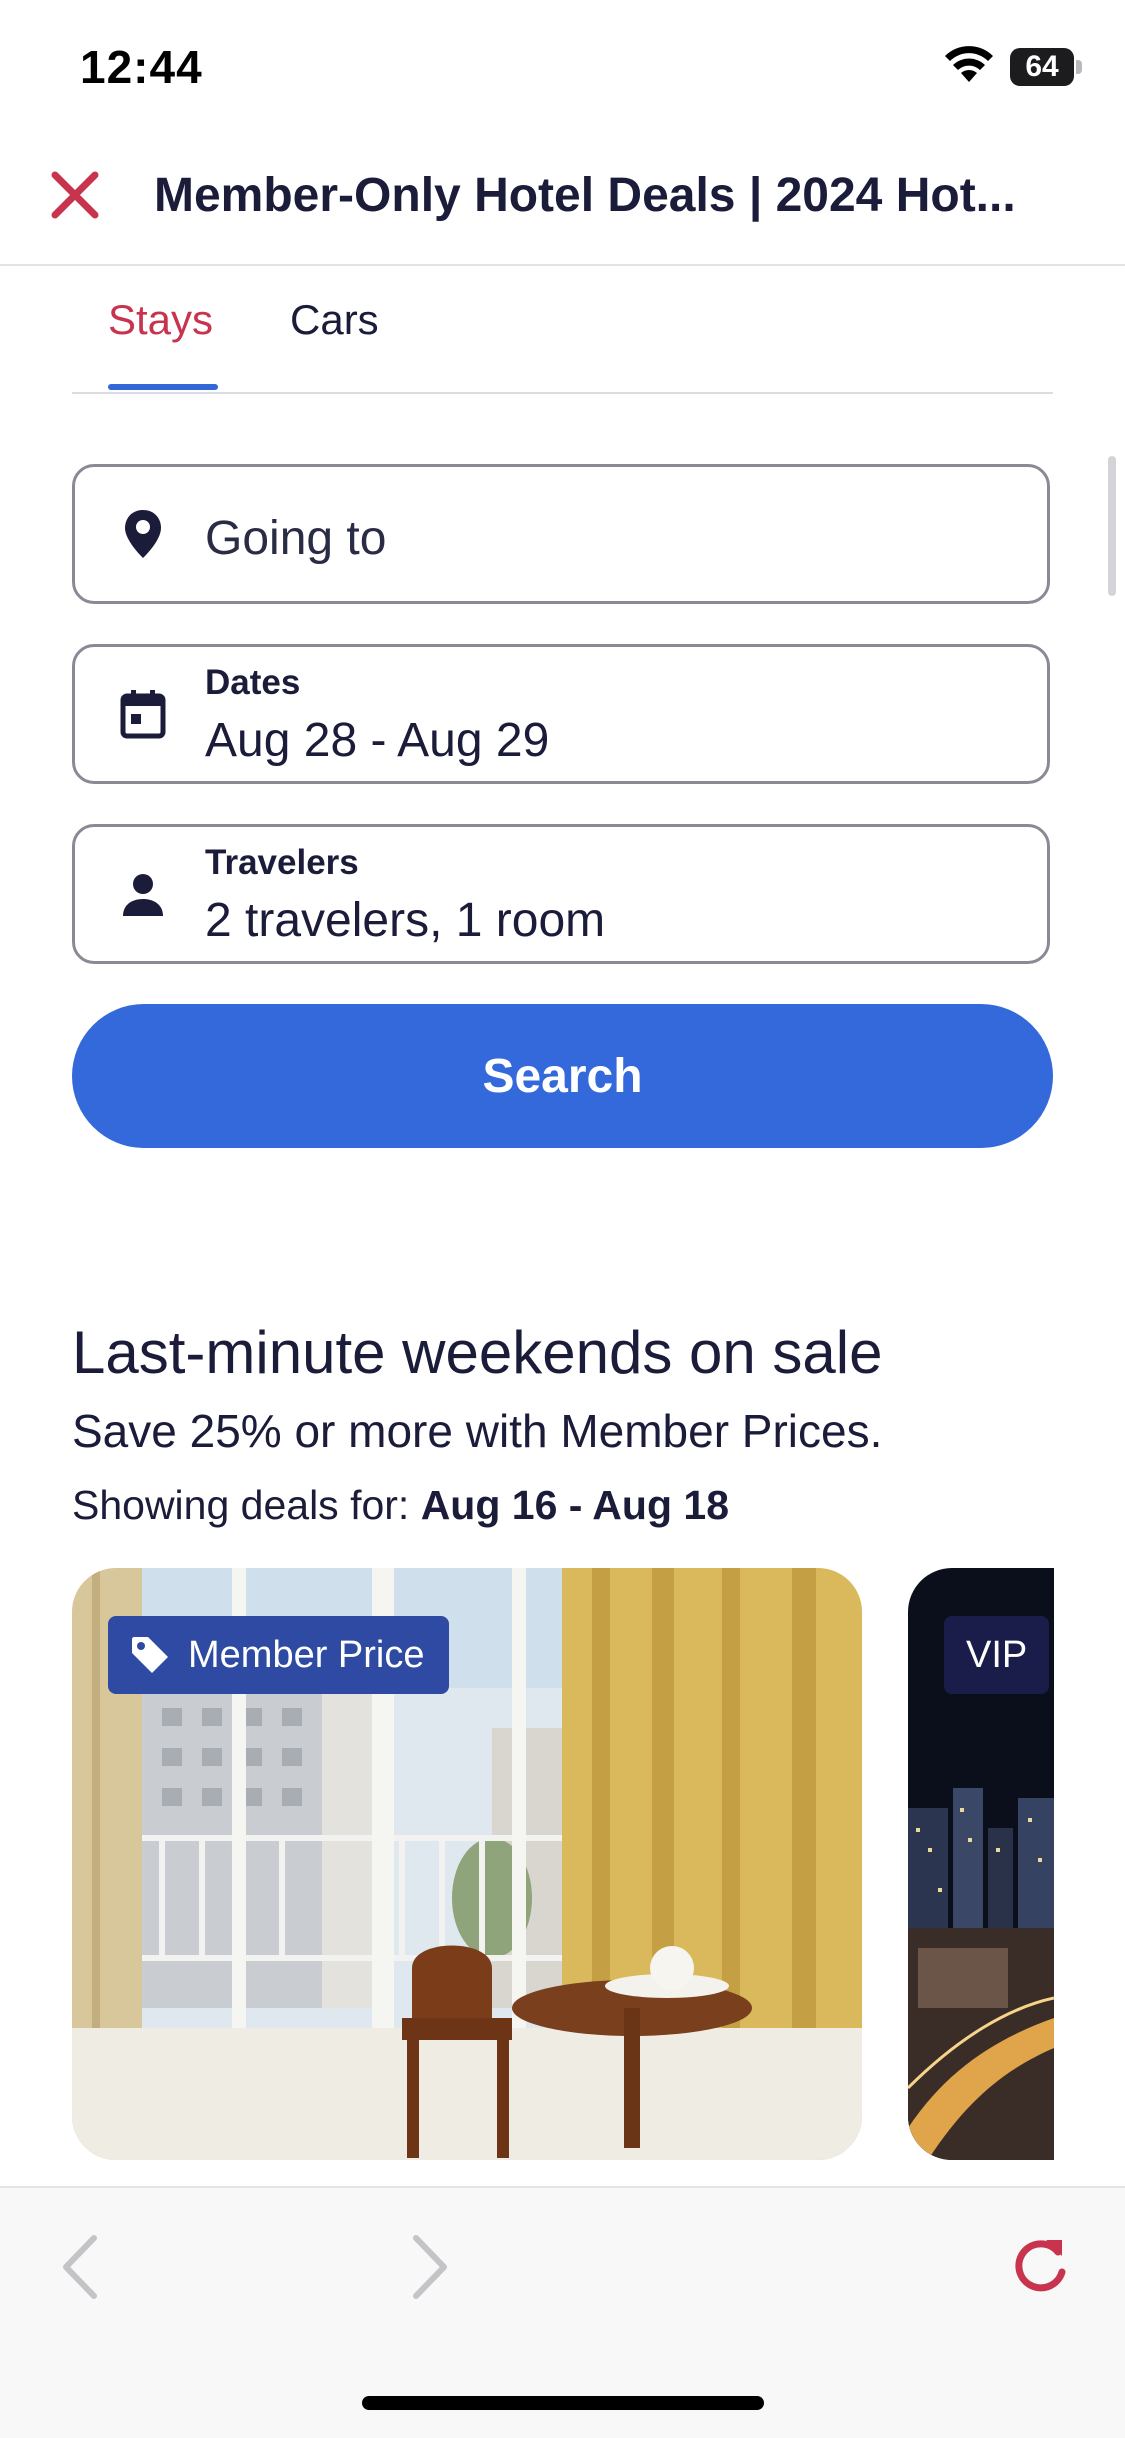 Image resolution: width=1125 pixels, height=2438 pixels. Describe the element at coordinates (561, 534) in the screenshot. I see `destination-field: Going to` at that location.